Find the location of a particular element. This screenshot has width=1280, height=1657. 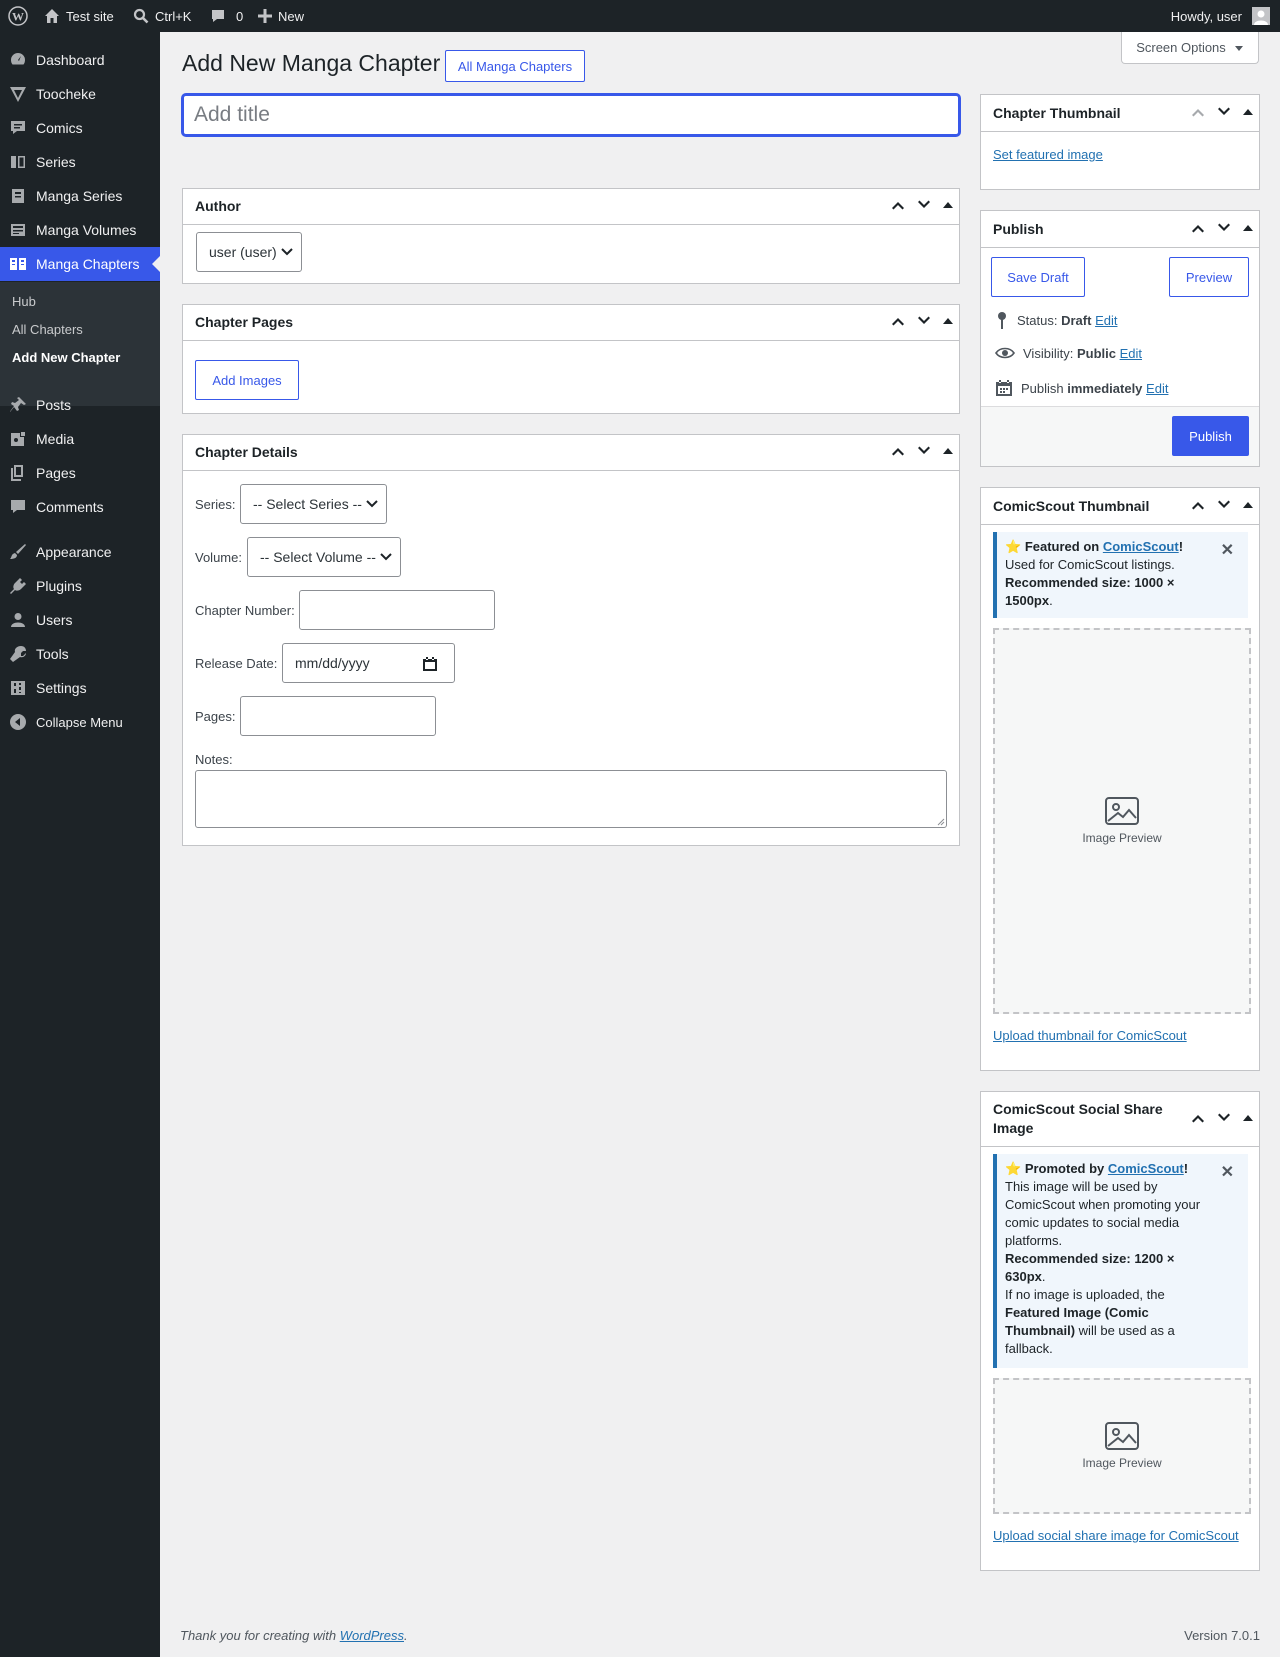

comicscout-image-preview: Image Preview is located at coordinates (1122, 821).